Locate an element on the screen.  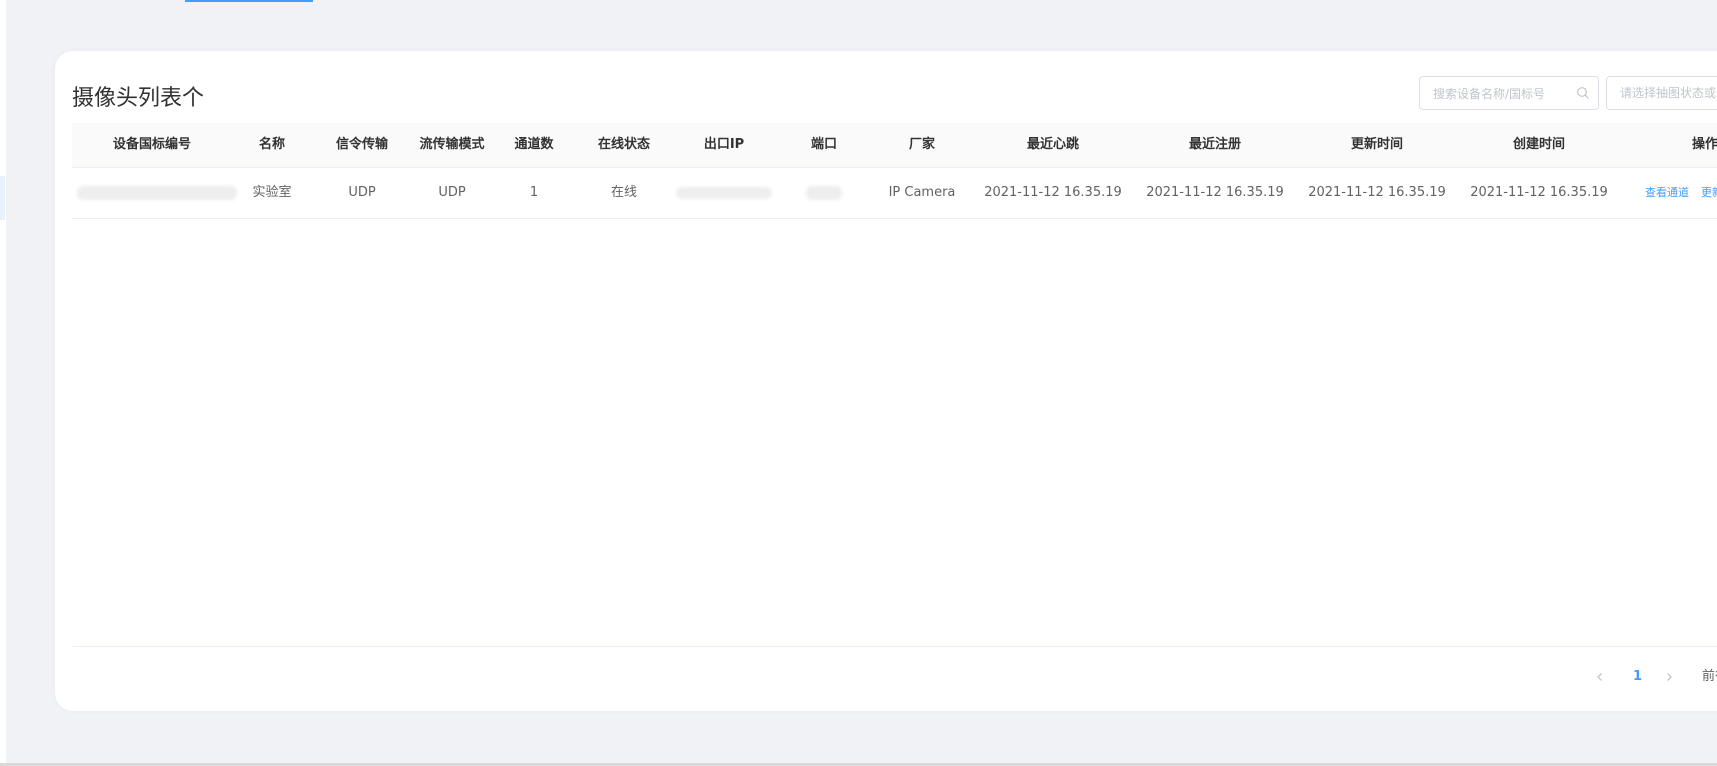
manufacturer-cell: IP Camera is located at coordinates (922, 192).